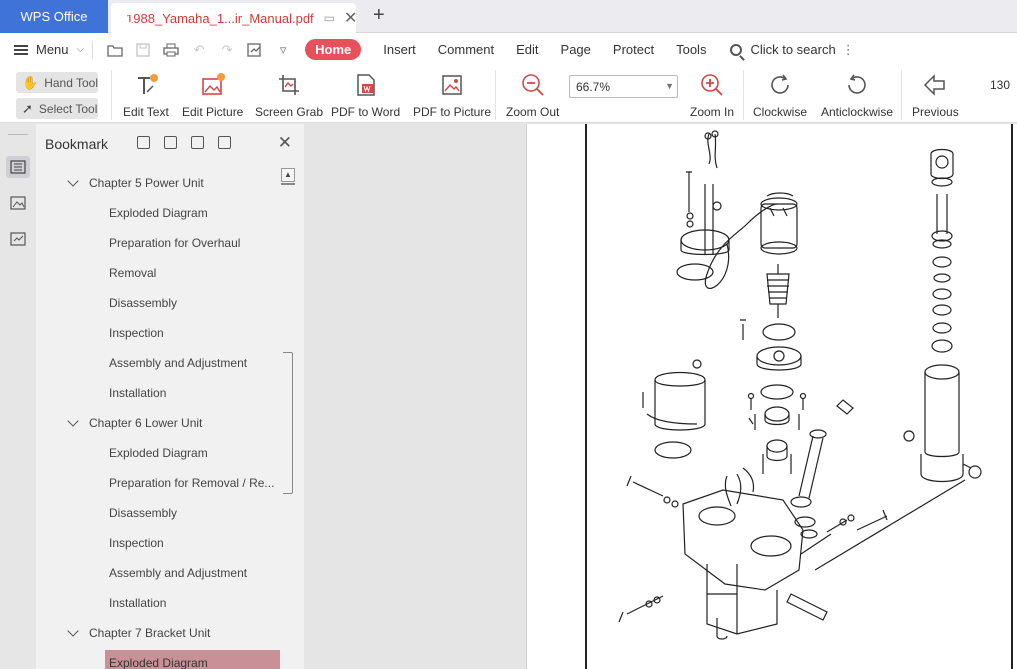 This screenshot has height=669, width=1017. Describe the element at coordinates (136, 333) in the screenshot. I see `bookmark-label: Inspection` at that location.